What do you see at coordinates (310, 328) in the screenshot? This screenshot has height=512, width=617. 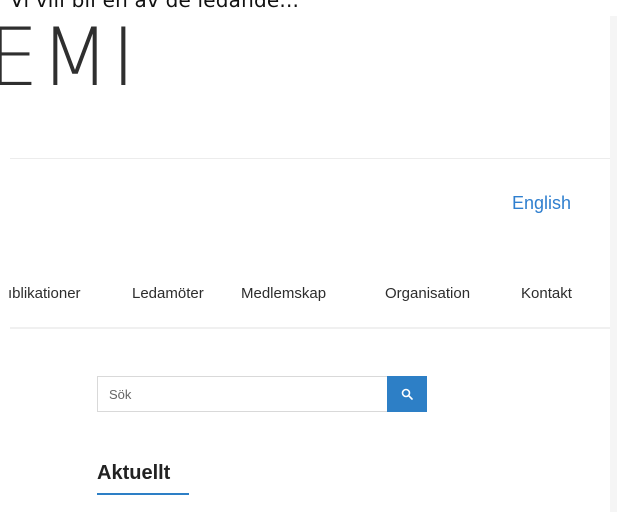 I see `nav-divider` at bounding box center [310, 328].